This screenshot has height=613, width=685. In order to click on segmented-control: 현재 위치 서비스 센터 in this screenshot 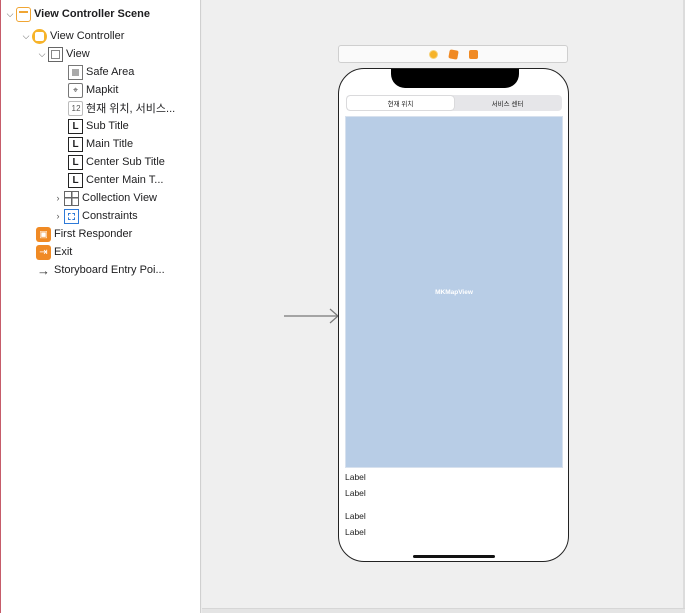, I will do `click(454, 103)`.